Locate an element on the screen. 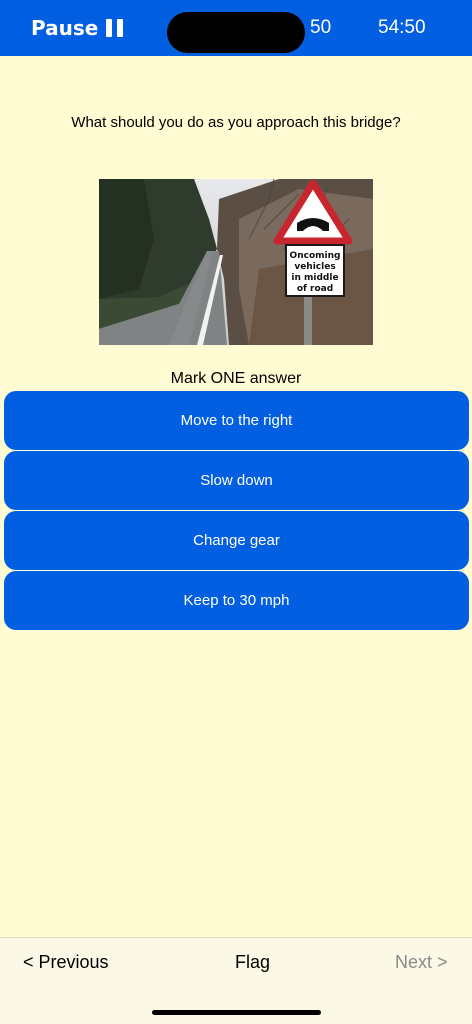 This screenshot has width=472, height=1024. flag-button: Flag is located at coordinates (252, 962).